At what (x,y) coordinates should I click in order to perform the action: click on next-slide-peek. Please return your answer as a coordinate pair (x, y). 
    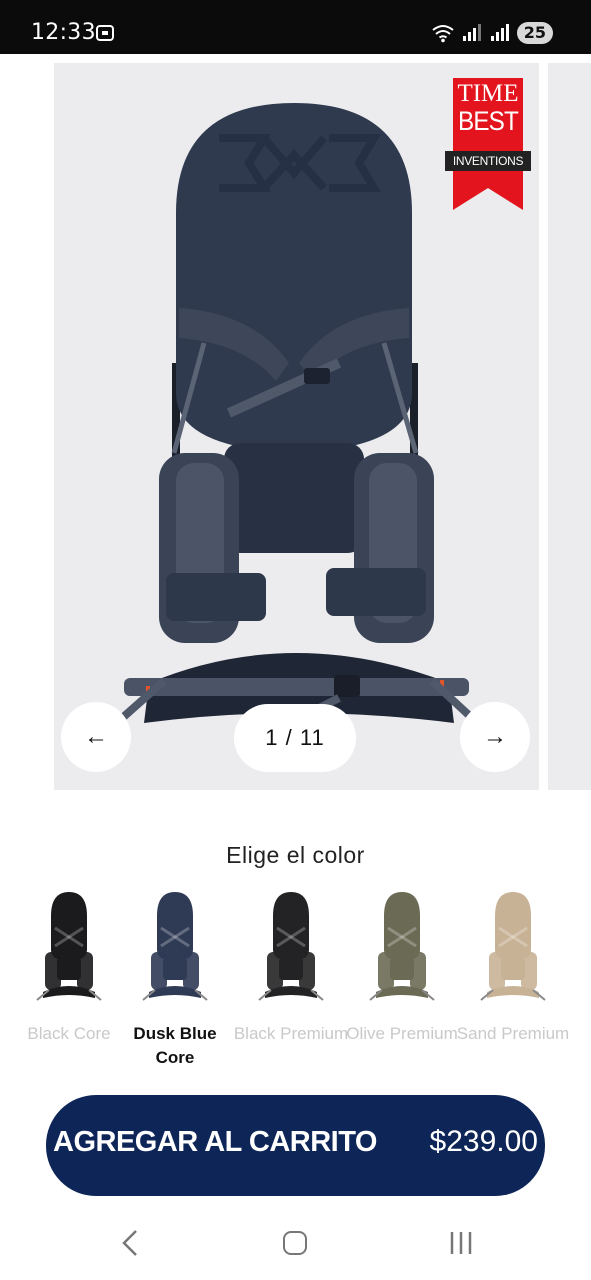
    Looking at the image, I should click on (569, 426).